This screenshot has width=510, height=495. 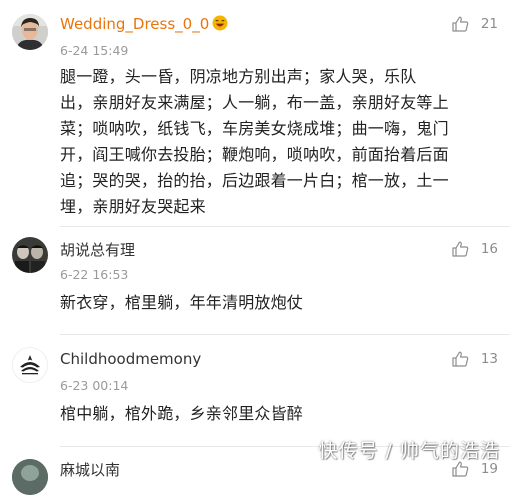 What do you see at coordinates (94, 50) in the screenshot?
I see `comment-timestamp: 6-24 15:49` at bounding box center [94, 50].